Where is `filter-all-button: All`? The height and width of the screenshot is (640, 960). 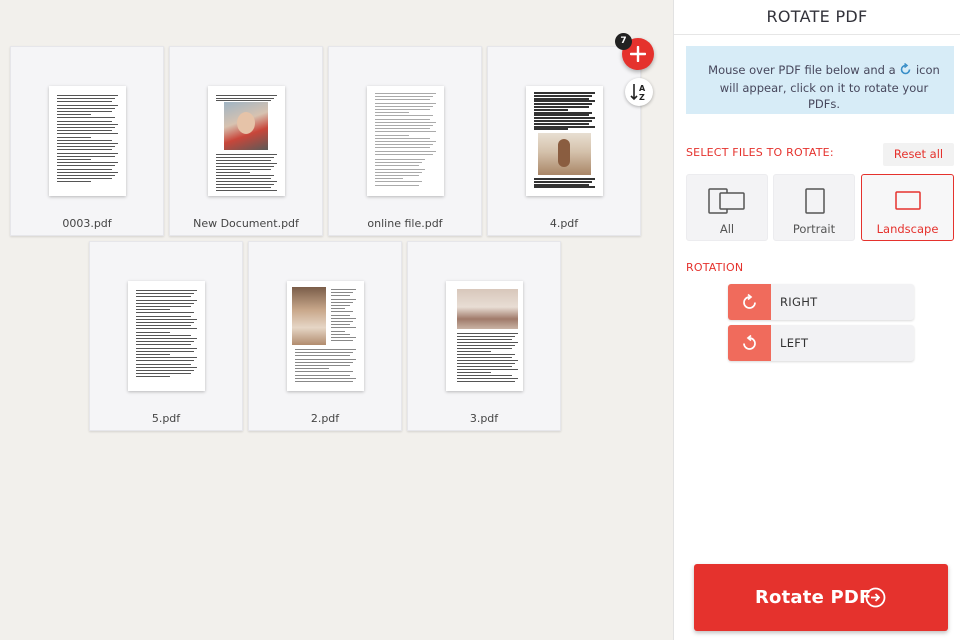 filter-all-button: All is located at coordinates (727, 207).